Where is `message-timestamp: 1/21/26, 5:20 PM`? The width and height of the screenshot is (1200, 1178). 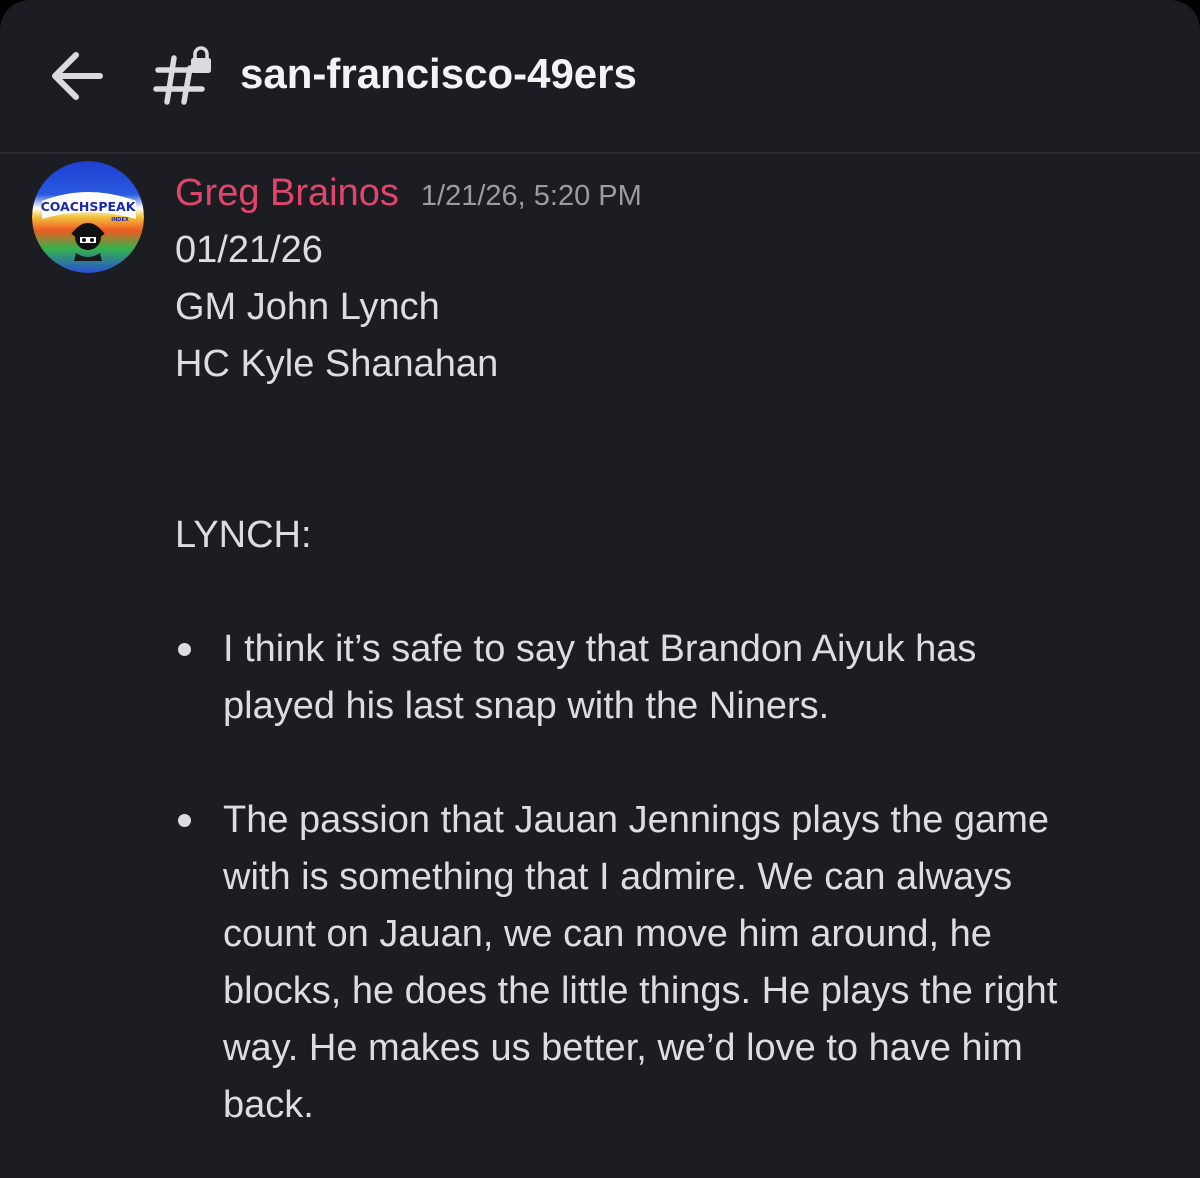
message-timestamp: 1/21/26, 5:20 PM is located at coordinates (531, 196).